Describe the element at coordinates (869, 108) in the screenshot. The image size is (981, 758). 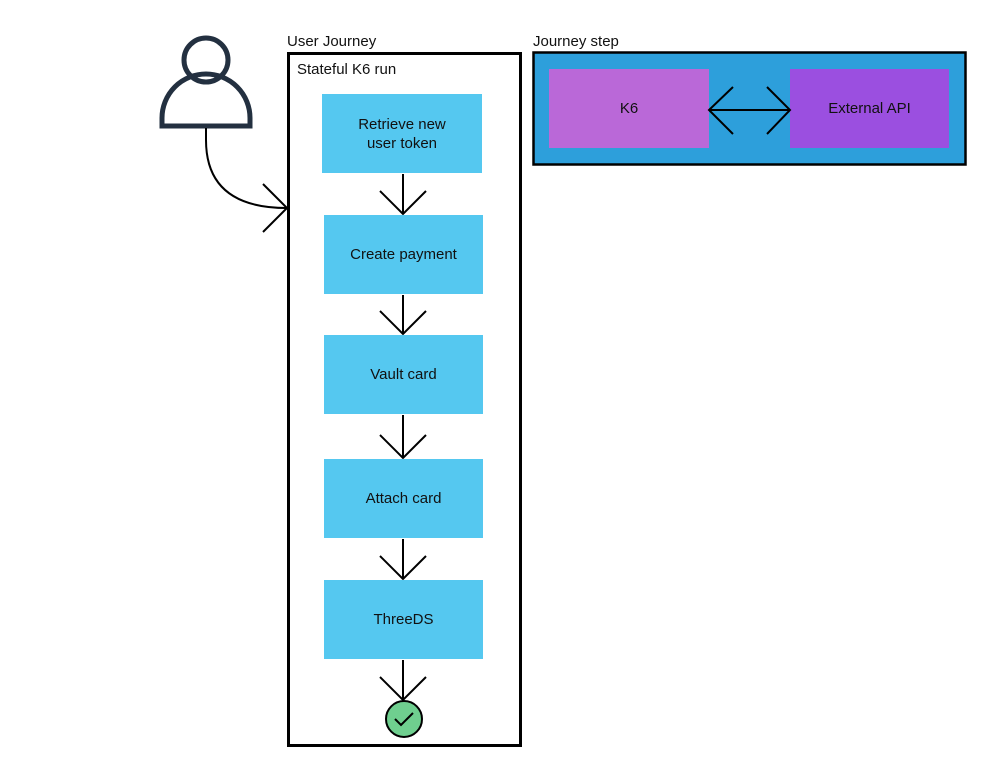
I see `external-api-label: External API` at that location.